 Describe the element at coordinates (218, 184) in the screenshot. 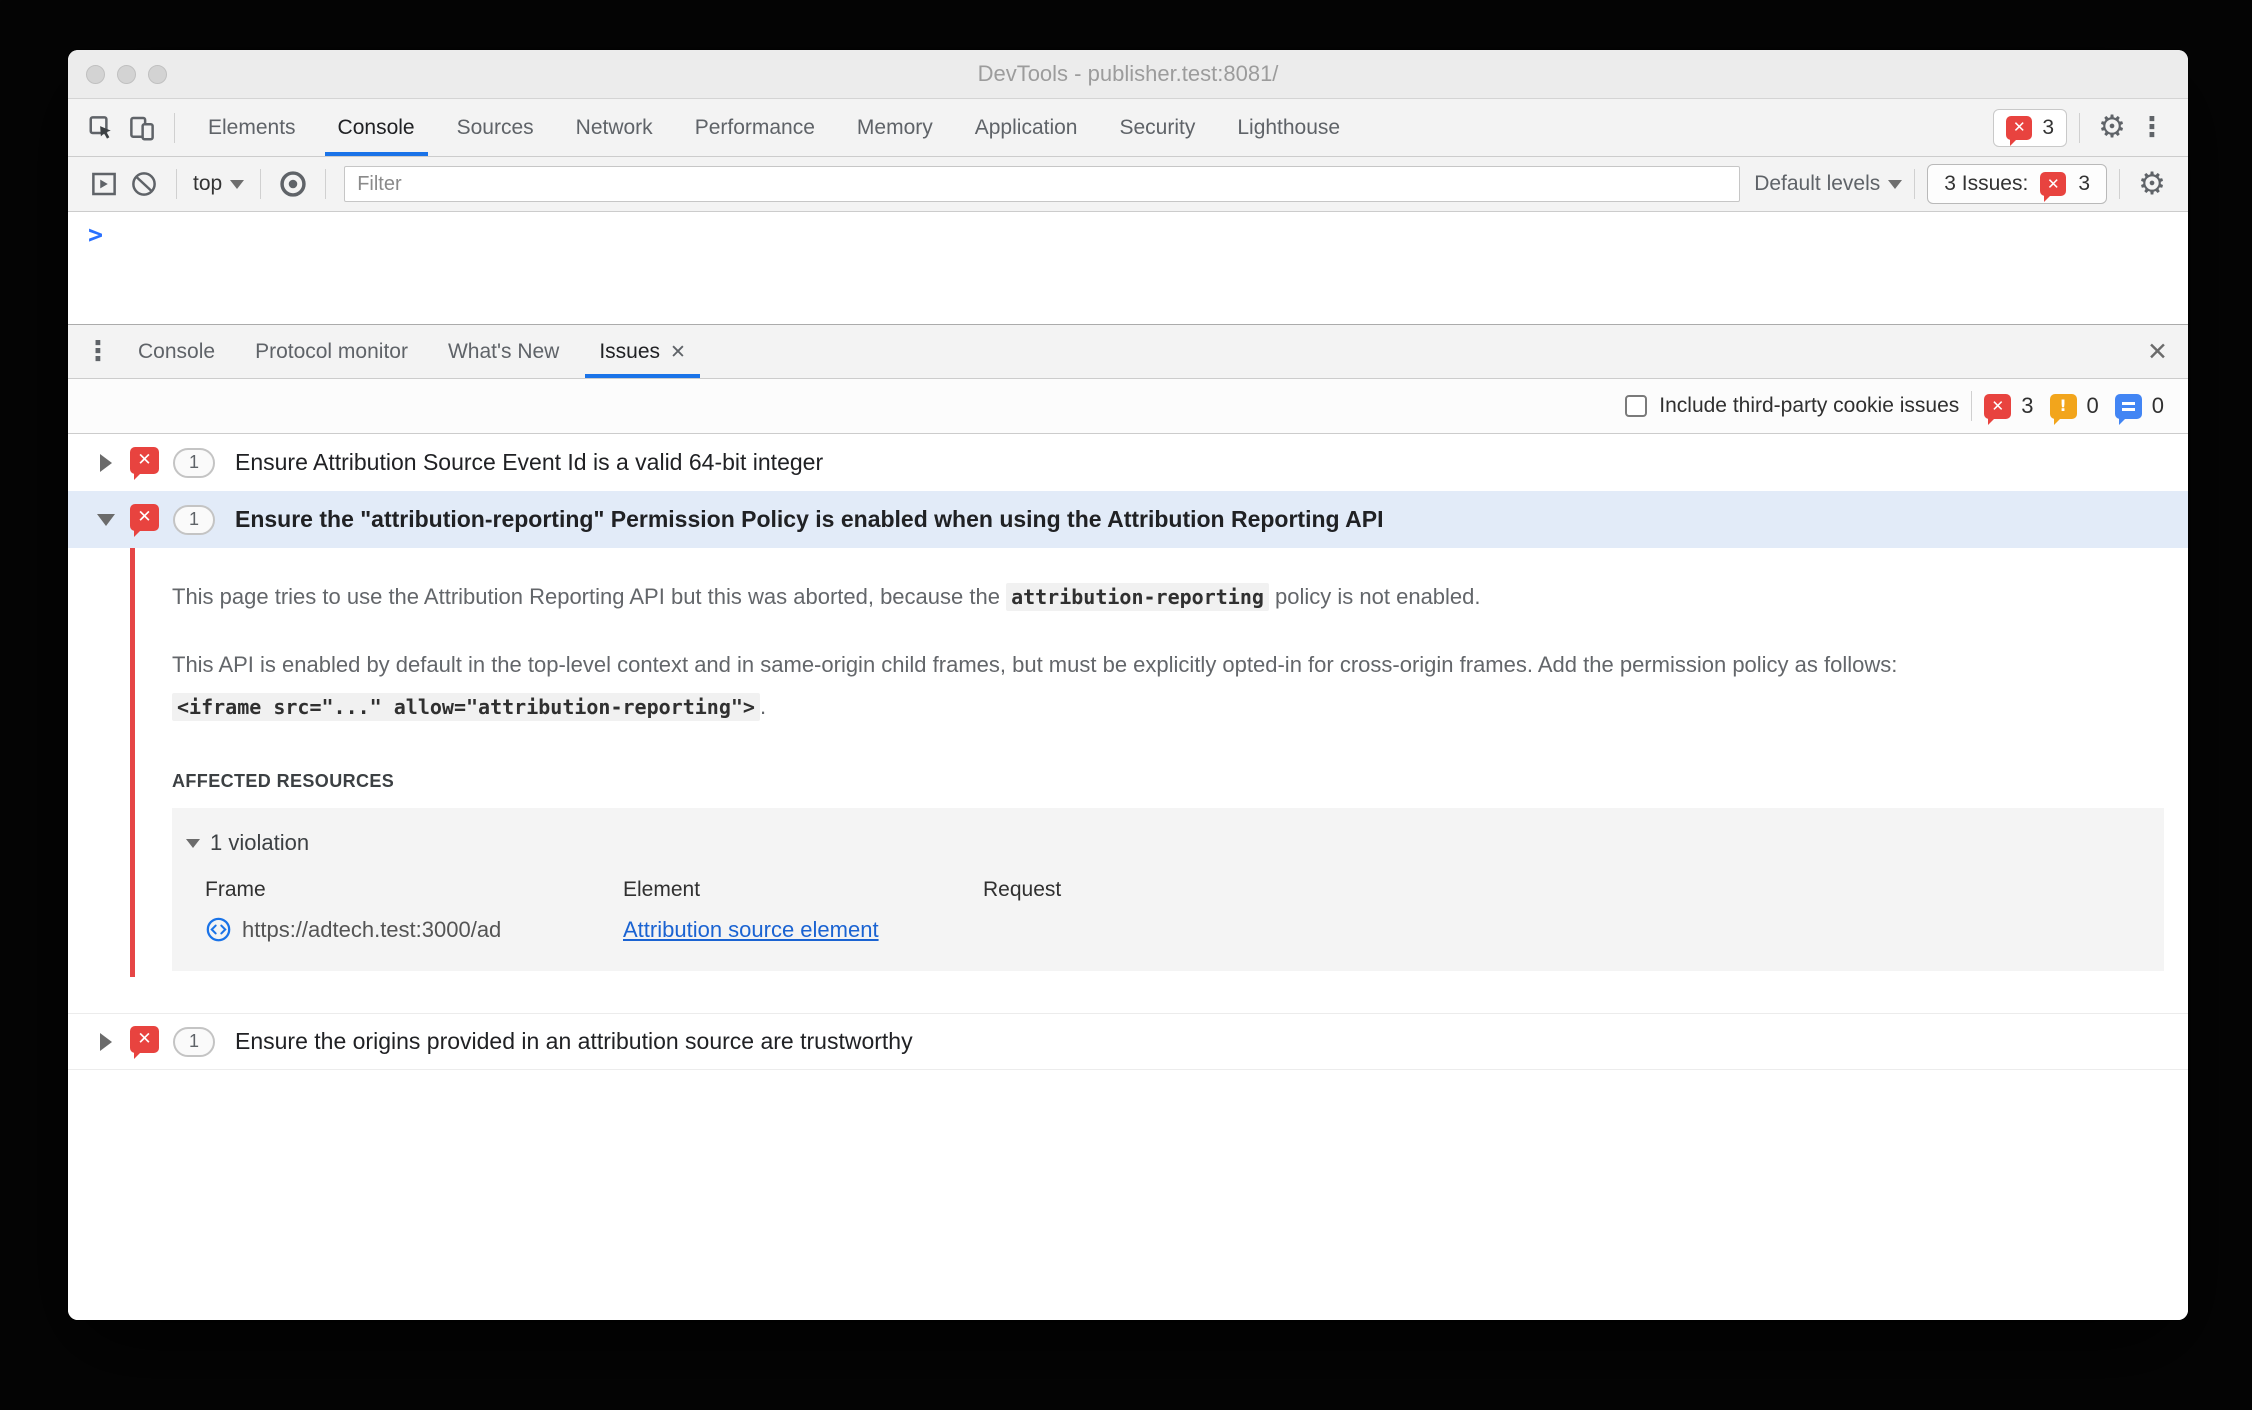

I see `javascript-context-selector: top` at that location.